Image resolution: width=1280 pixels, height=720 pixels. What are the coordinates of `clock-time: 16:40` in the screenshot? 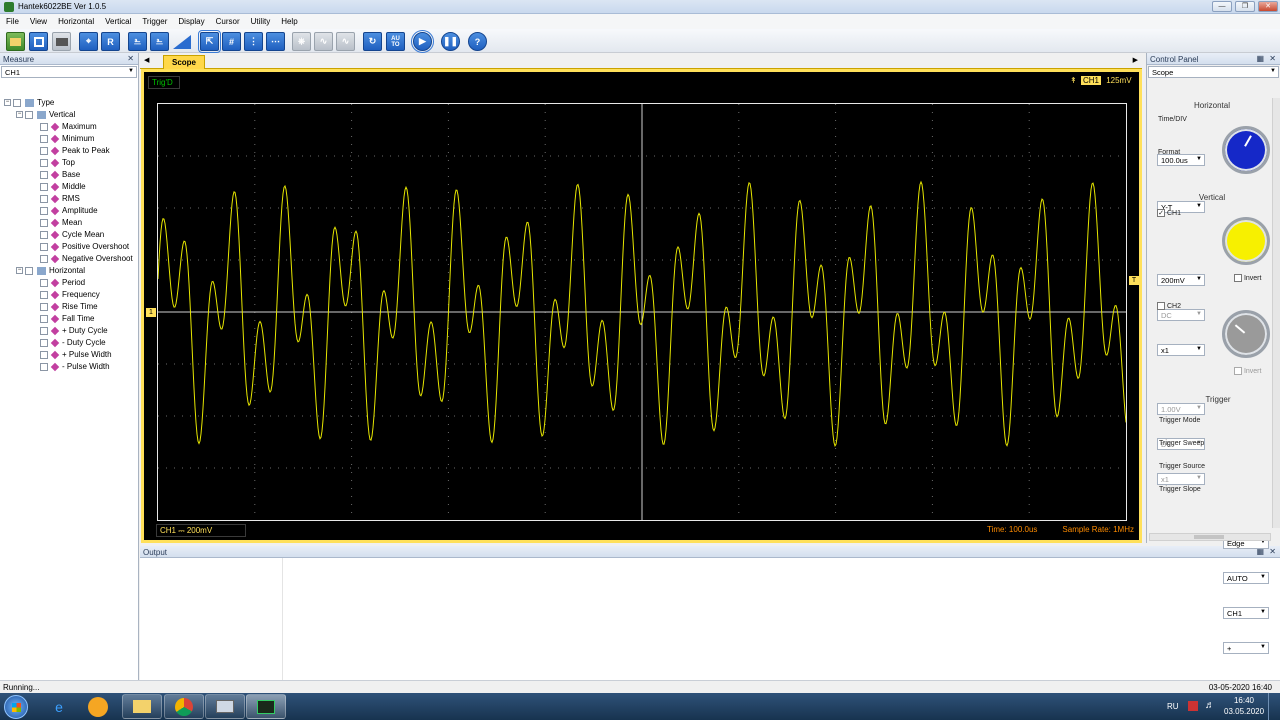 It's located at (1244, 700).